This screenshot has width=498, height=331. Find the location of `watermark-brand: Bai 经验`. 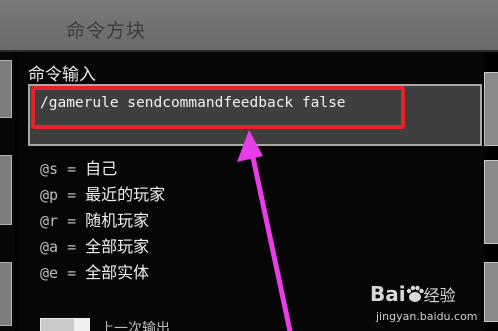

watermark-brand: Bai 经验 is located at coordinates (413, 294).